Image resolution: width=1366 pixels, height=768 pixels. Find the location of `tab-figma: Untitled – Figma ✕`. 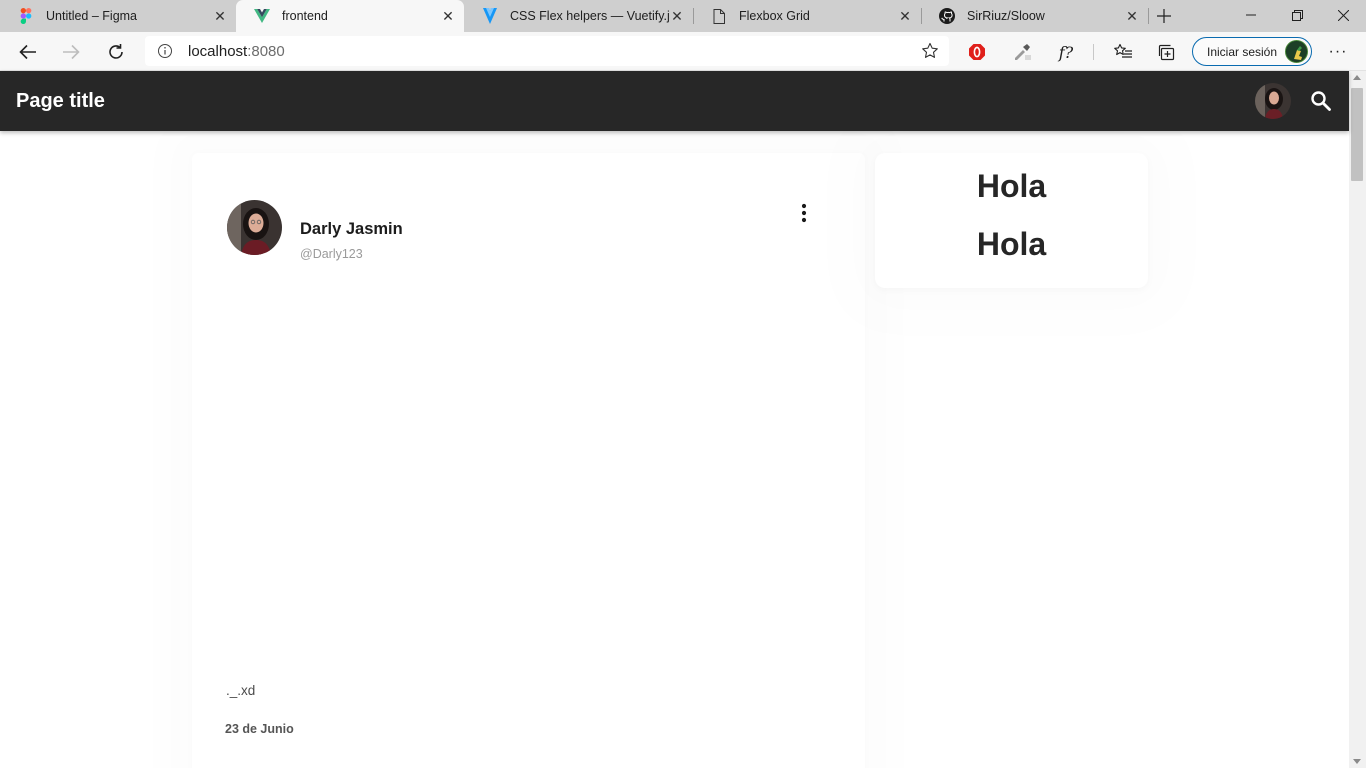

tab-figma: Untitled – Figma ✕ is located at coordinates (118, 16).